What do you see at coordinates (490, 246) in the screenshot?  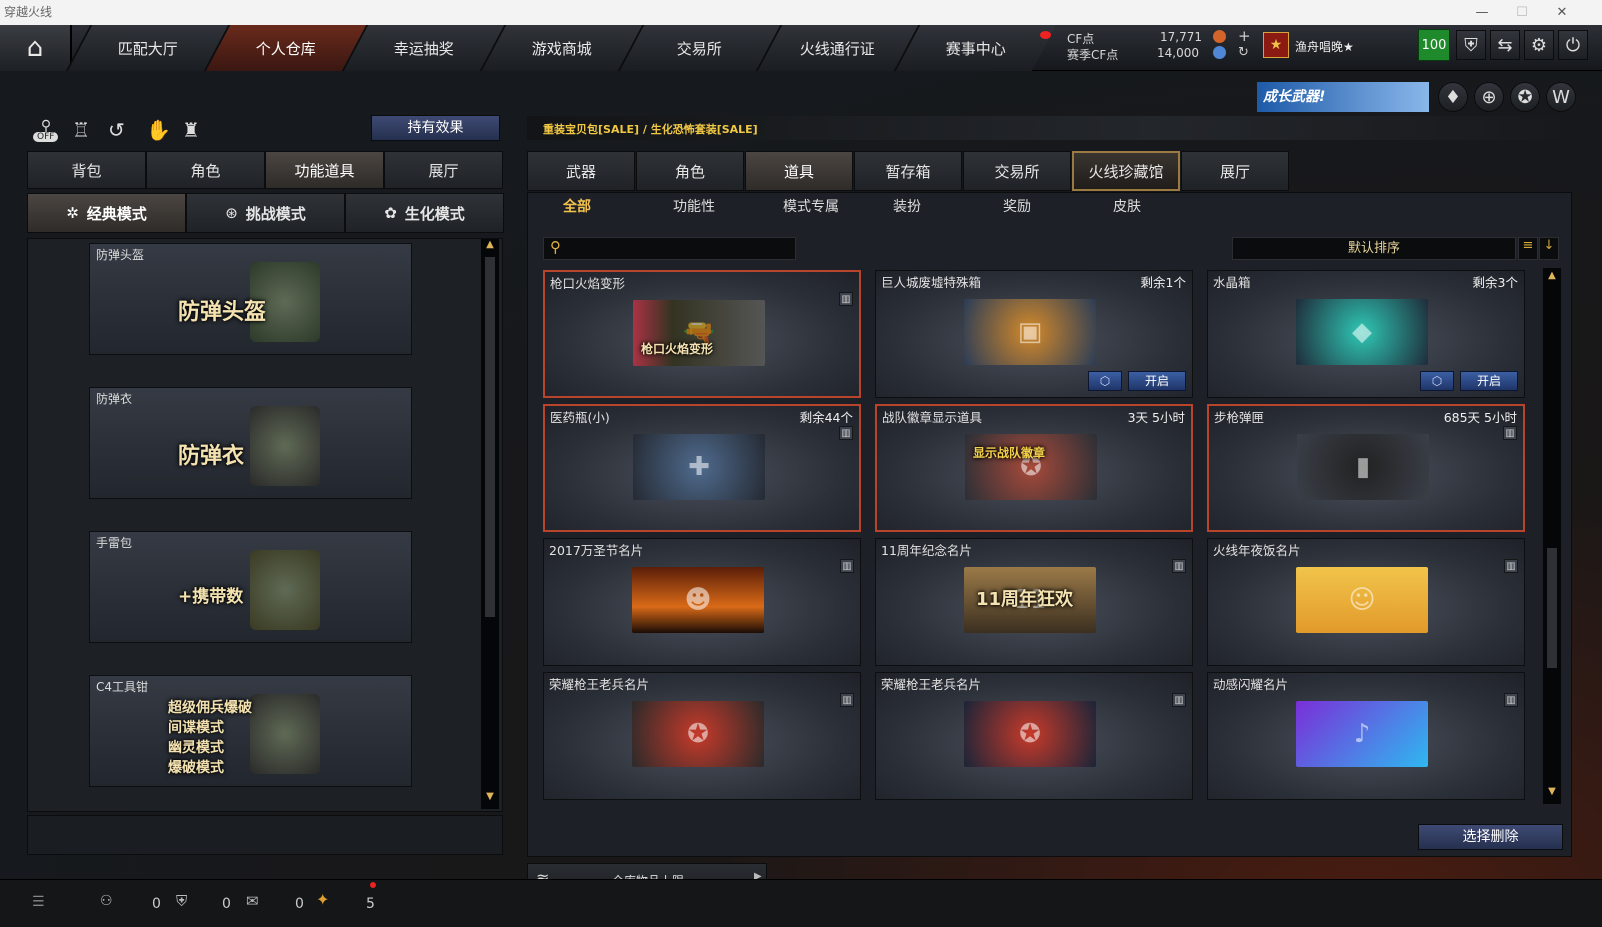 I see `scroll-up-icon: ▲` at bounding box center [490, 246].